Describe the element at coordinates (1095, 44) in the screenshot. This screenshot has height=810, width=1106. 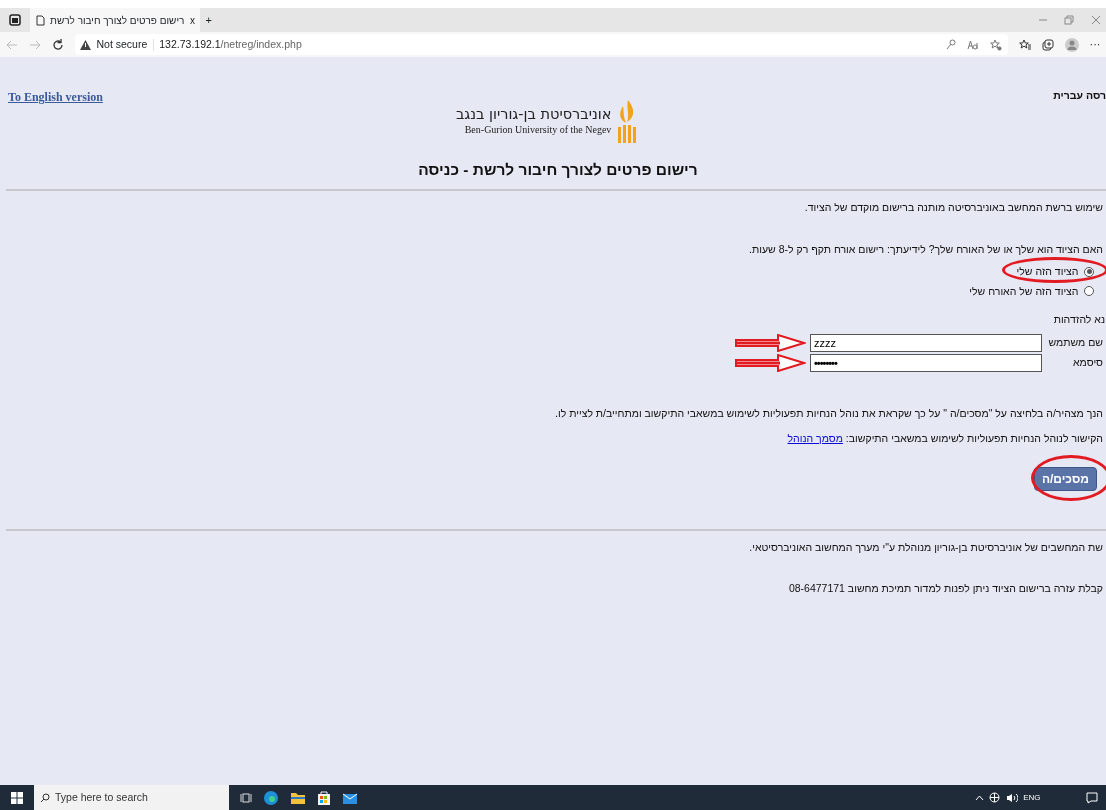
I see `more-button: ···` at that location.